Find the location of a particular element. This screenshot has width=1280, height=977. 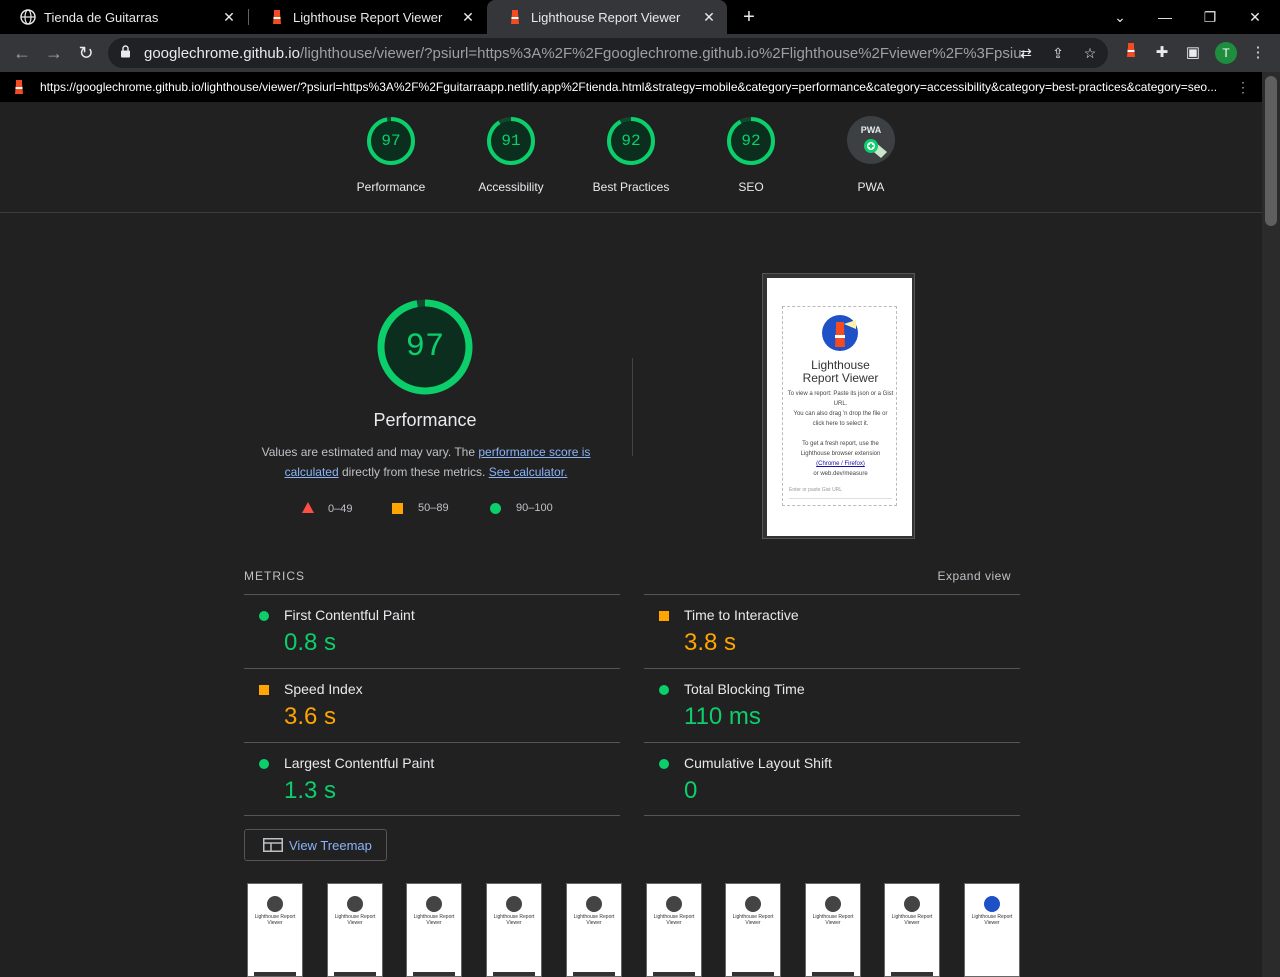

metric-title: Largest Contentful Paint is located at coordinates (359, 763).